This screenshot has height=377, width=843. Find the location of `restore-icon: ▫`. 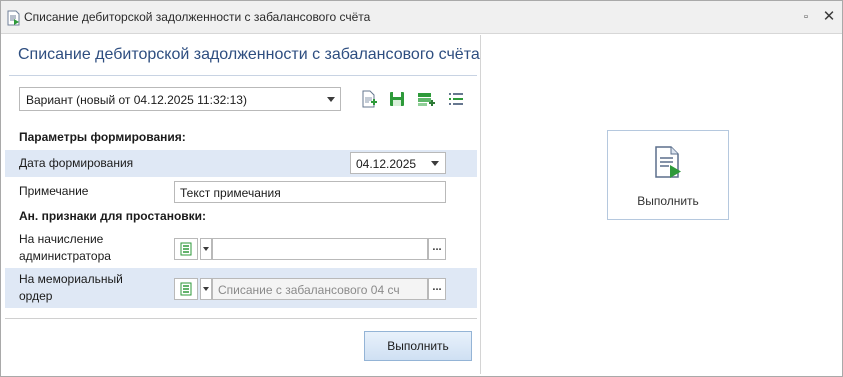

restore-icon: ▫ is located at coordinates (806, 17).